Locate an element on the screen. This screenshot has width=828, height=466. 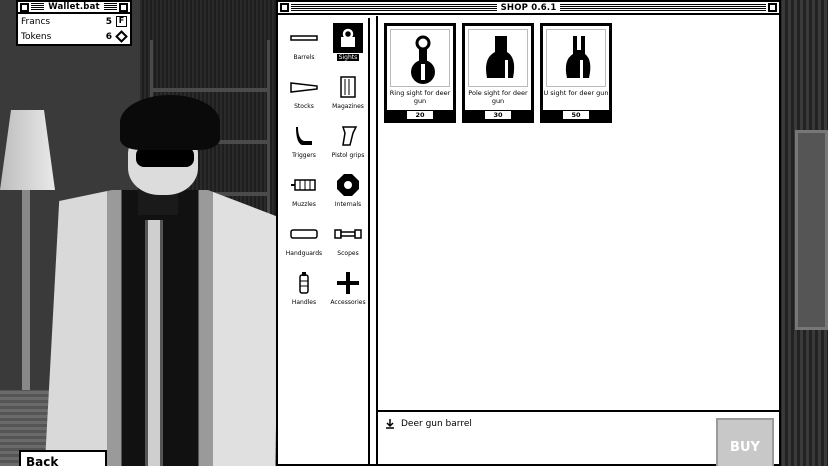
scope-icon is located at coordinates (348, 234).